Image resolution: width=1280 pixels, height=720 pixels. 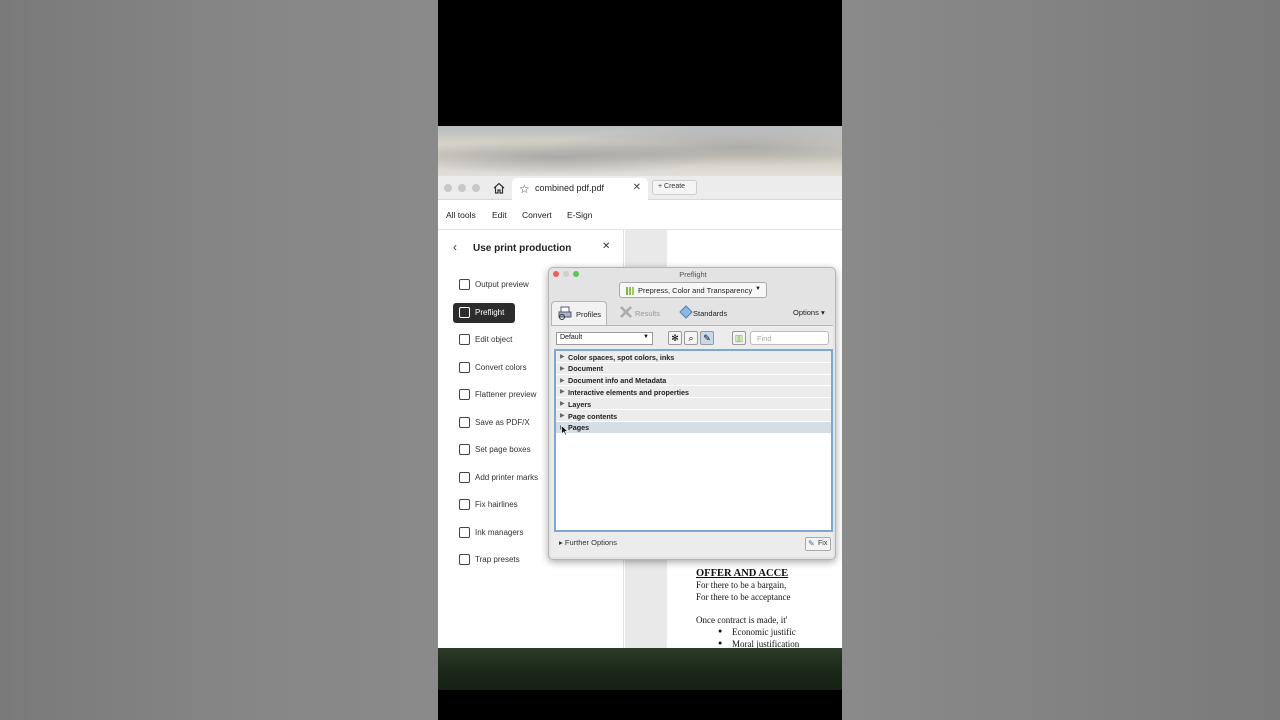 What do you see at coordinates (507, 477) in the screenshot?
I see `tool-label: Add printer marks` at bounding box center [507, 477].